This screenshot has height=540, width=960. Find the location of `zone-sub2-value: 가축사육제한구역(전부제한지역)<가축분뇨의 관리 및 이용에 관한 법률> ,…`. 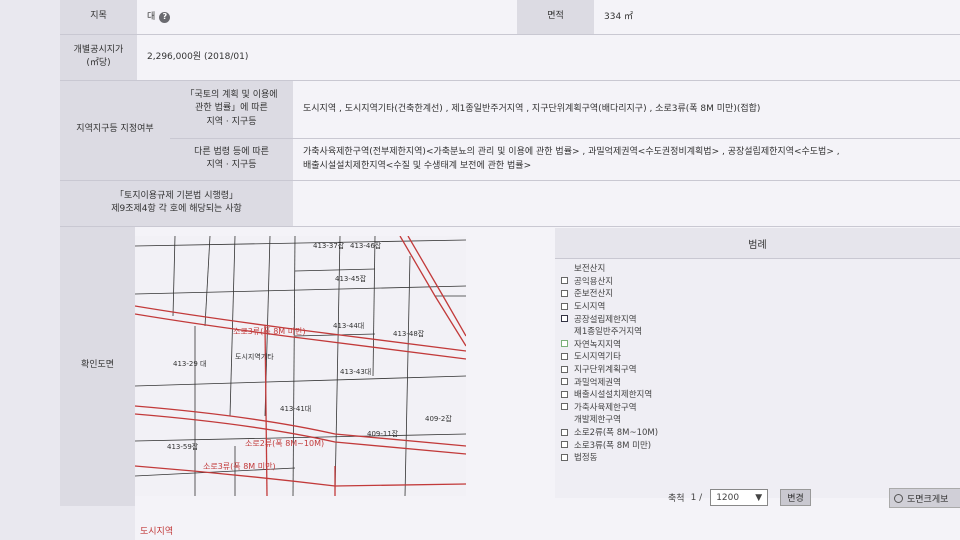

zone-sub2-value: 가축사육제한구역(전부제한지역)<가축분뇨의 관리 및 이용에 관한 법률> ,… is located at coordinates (626, 159).